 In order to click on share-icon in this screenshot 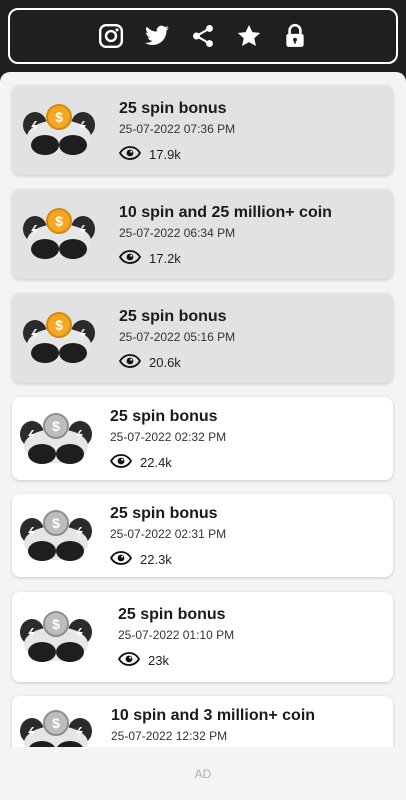, I will do `click(203, 36)`.